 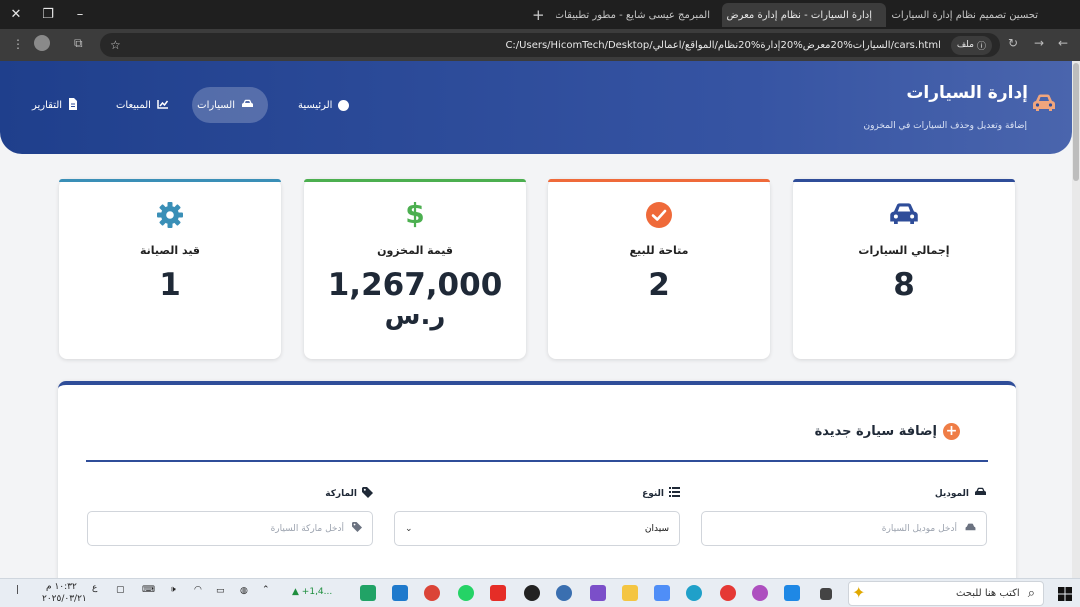 I want to click on taskbar-search: ⌕ اكتب هنا للبحث, so click(x=946, y=593).